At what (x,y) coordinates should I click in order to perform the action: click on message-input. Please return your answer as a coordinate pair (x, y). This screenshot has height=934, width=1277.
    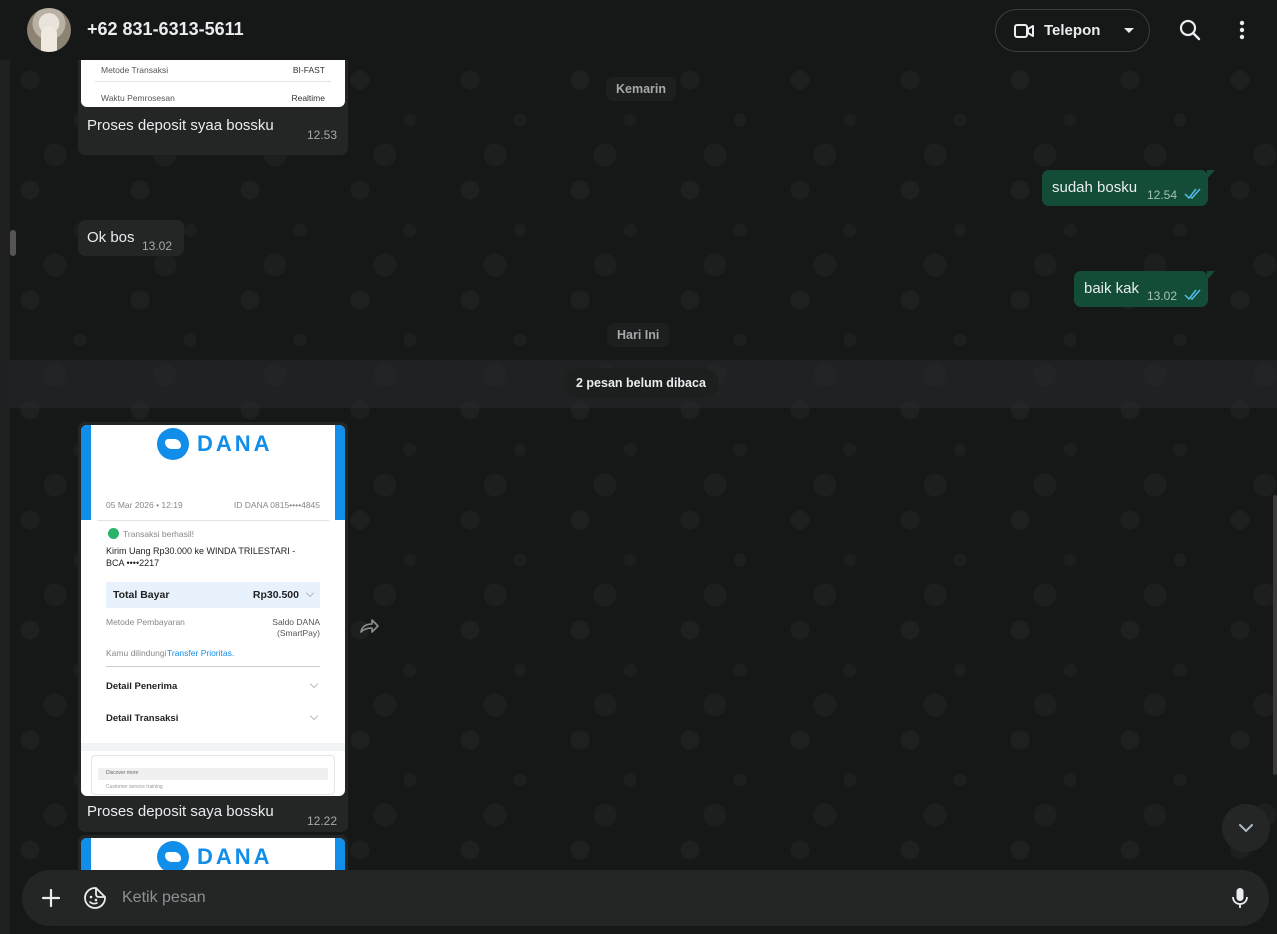
    Looking at the image, I should click on (662, 898).